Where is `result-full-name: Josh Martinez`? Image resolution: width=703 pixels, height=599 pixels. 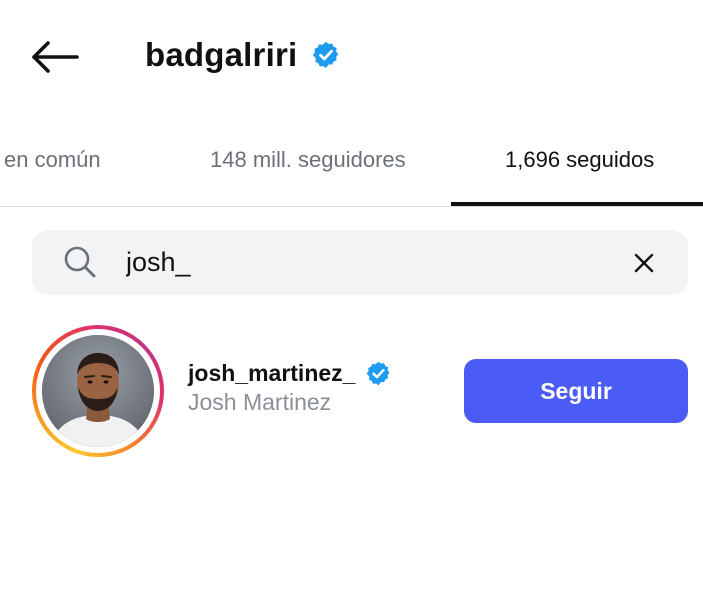 result-full-name: Josh Martinez is located at coordinates (260, 402).